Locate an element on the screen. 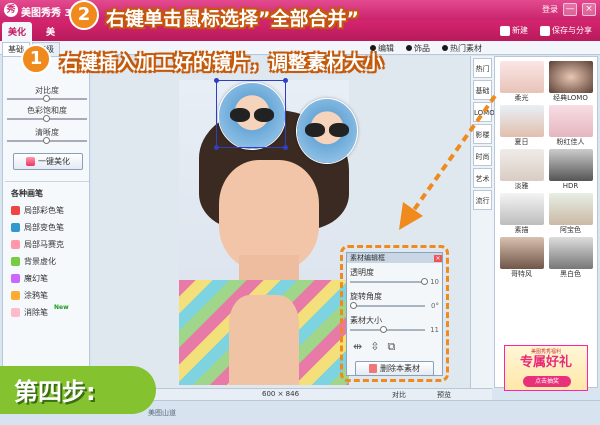 This screenshot has height=425, width=600. contrast-track is located at coordinates (47, 98).